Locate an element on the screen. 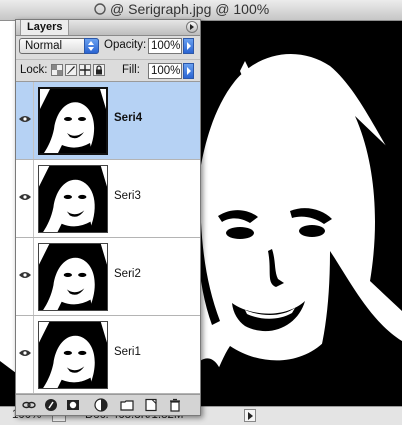 This screenshot has width=402, height=425. status-menu-arrow-icon is located at coordinates (250, 415).